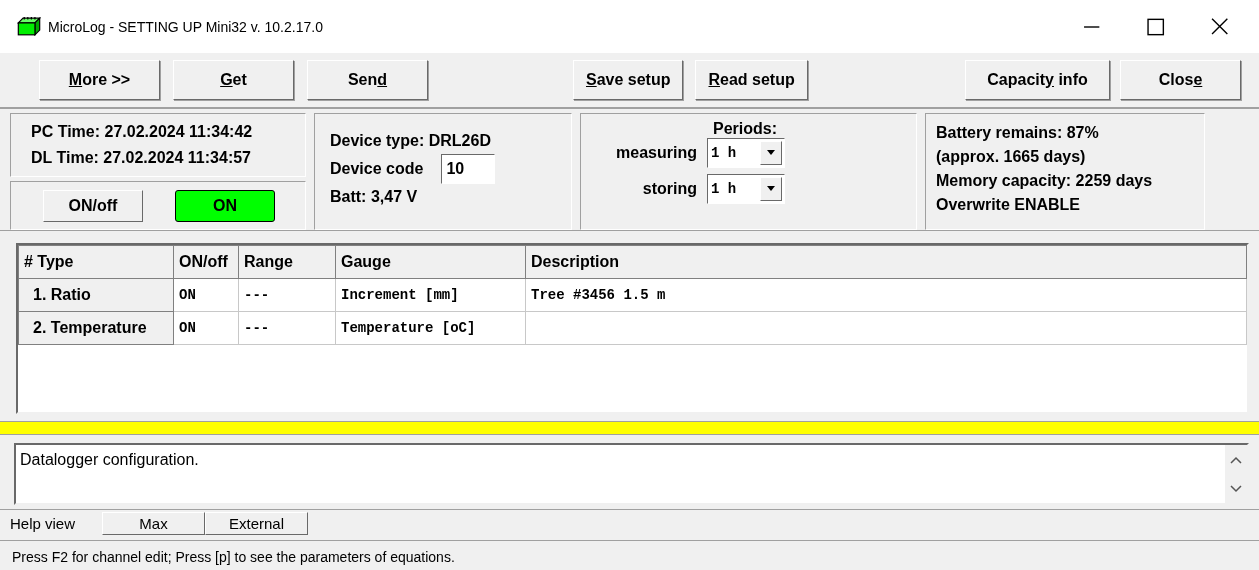 This screenshot has width=1259, height=570. Describe the element at coordinates (1018, 133) in the screenshot. I see `capacity-line: Battery remains: 87%` at that location.